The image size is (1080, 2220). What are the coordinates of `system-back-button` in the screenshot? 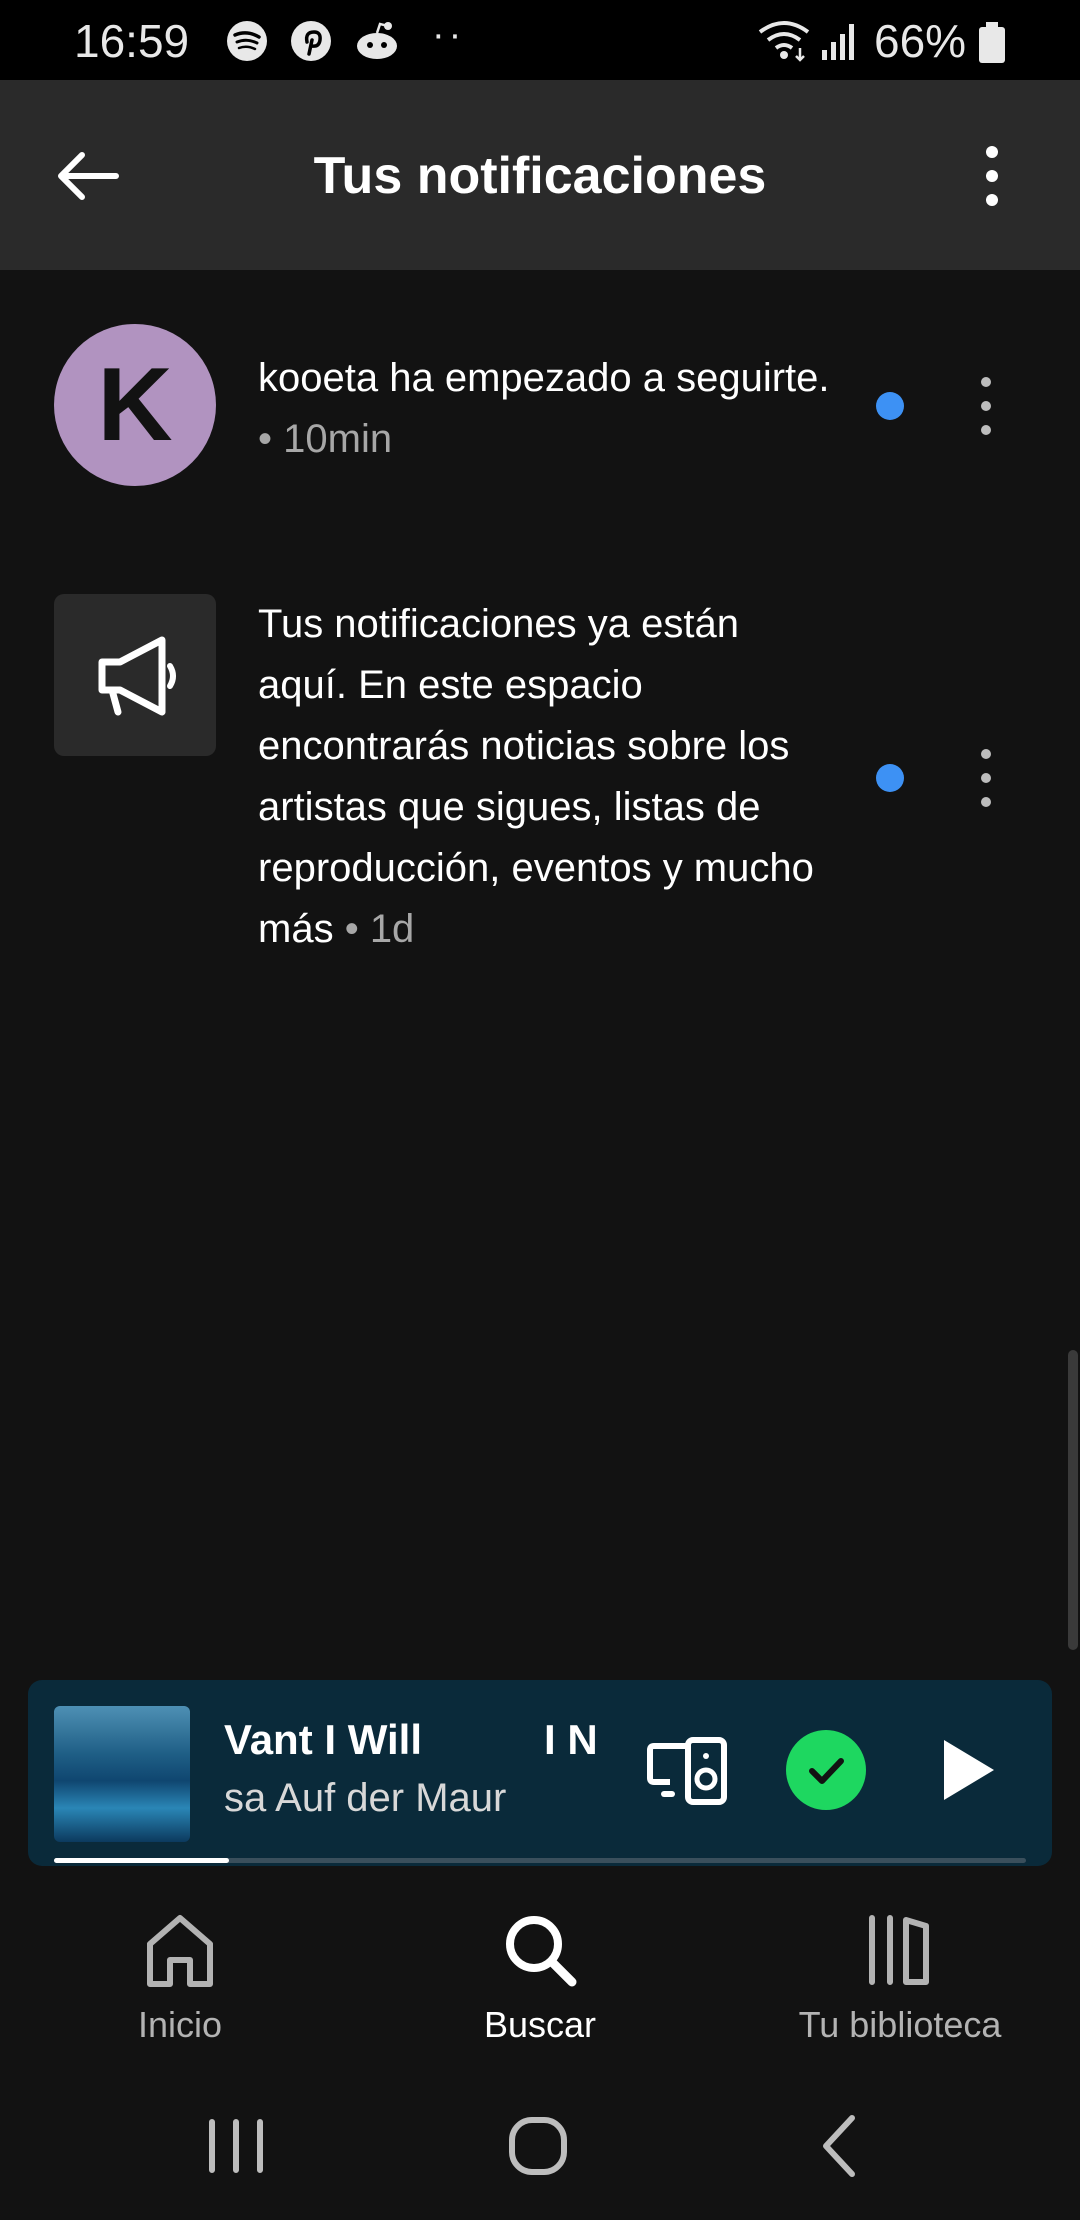 It's located at (840, 2146).